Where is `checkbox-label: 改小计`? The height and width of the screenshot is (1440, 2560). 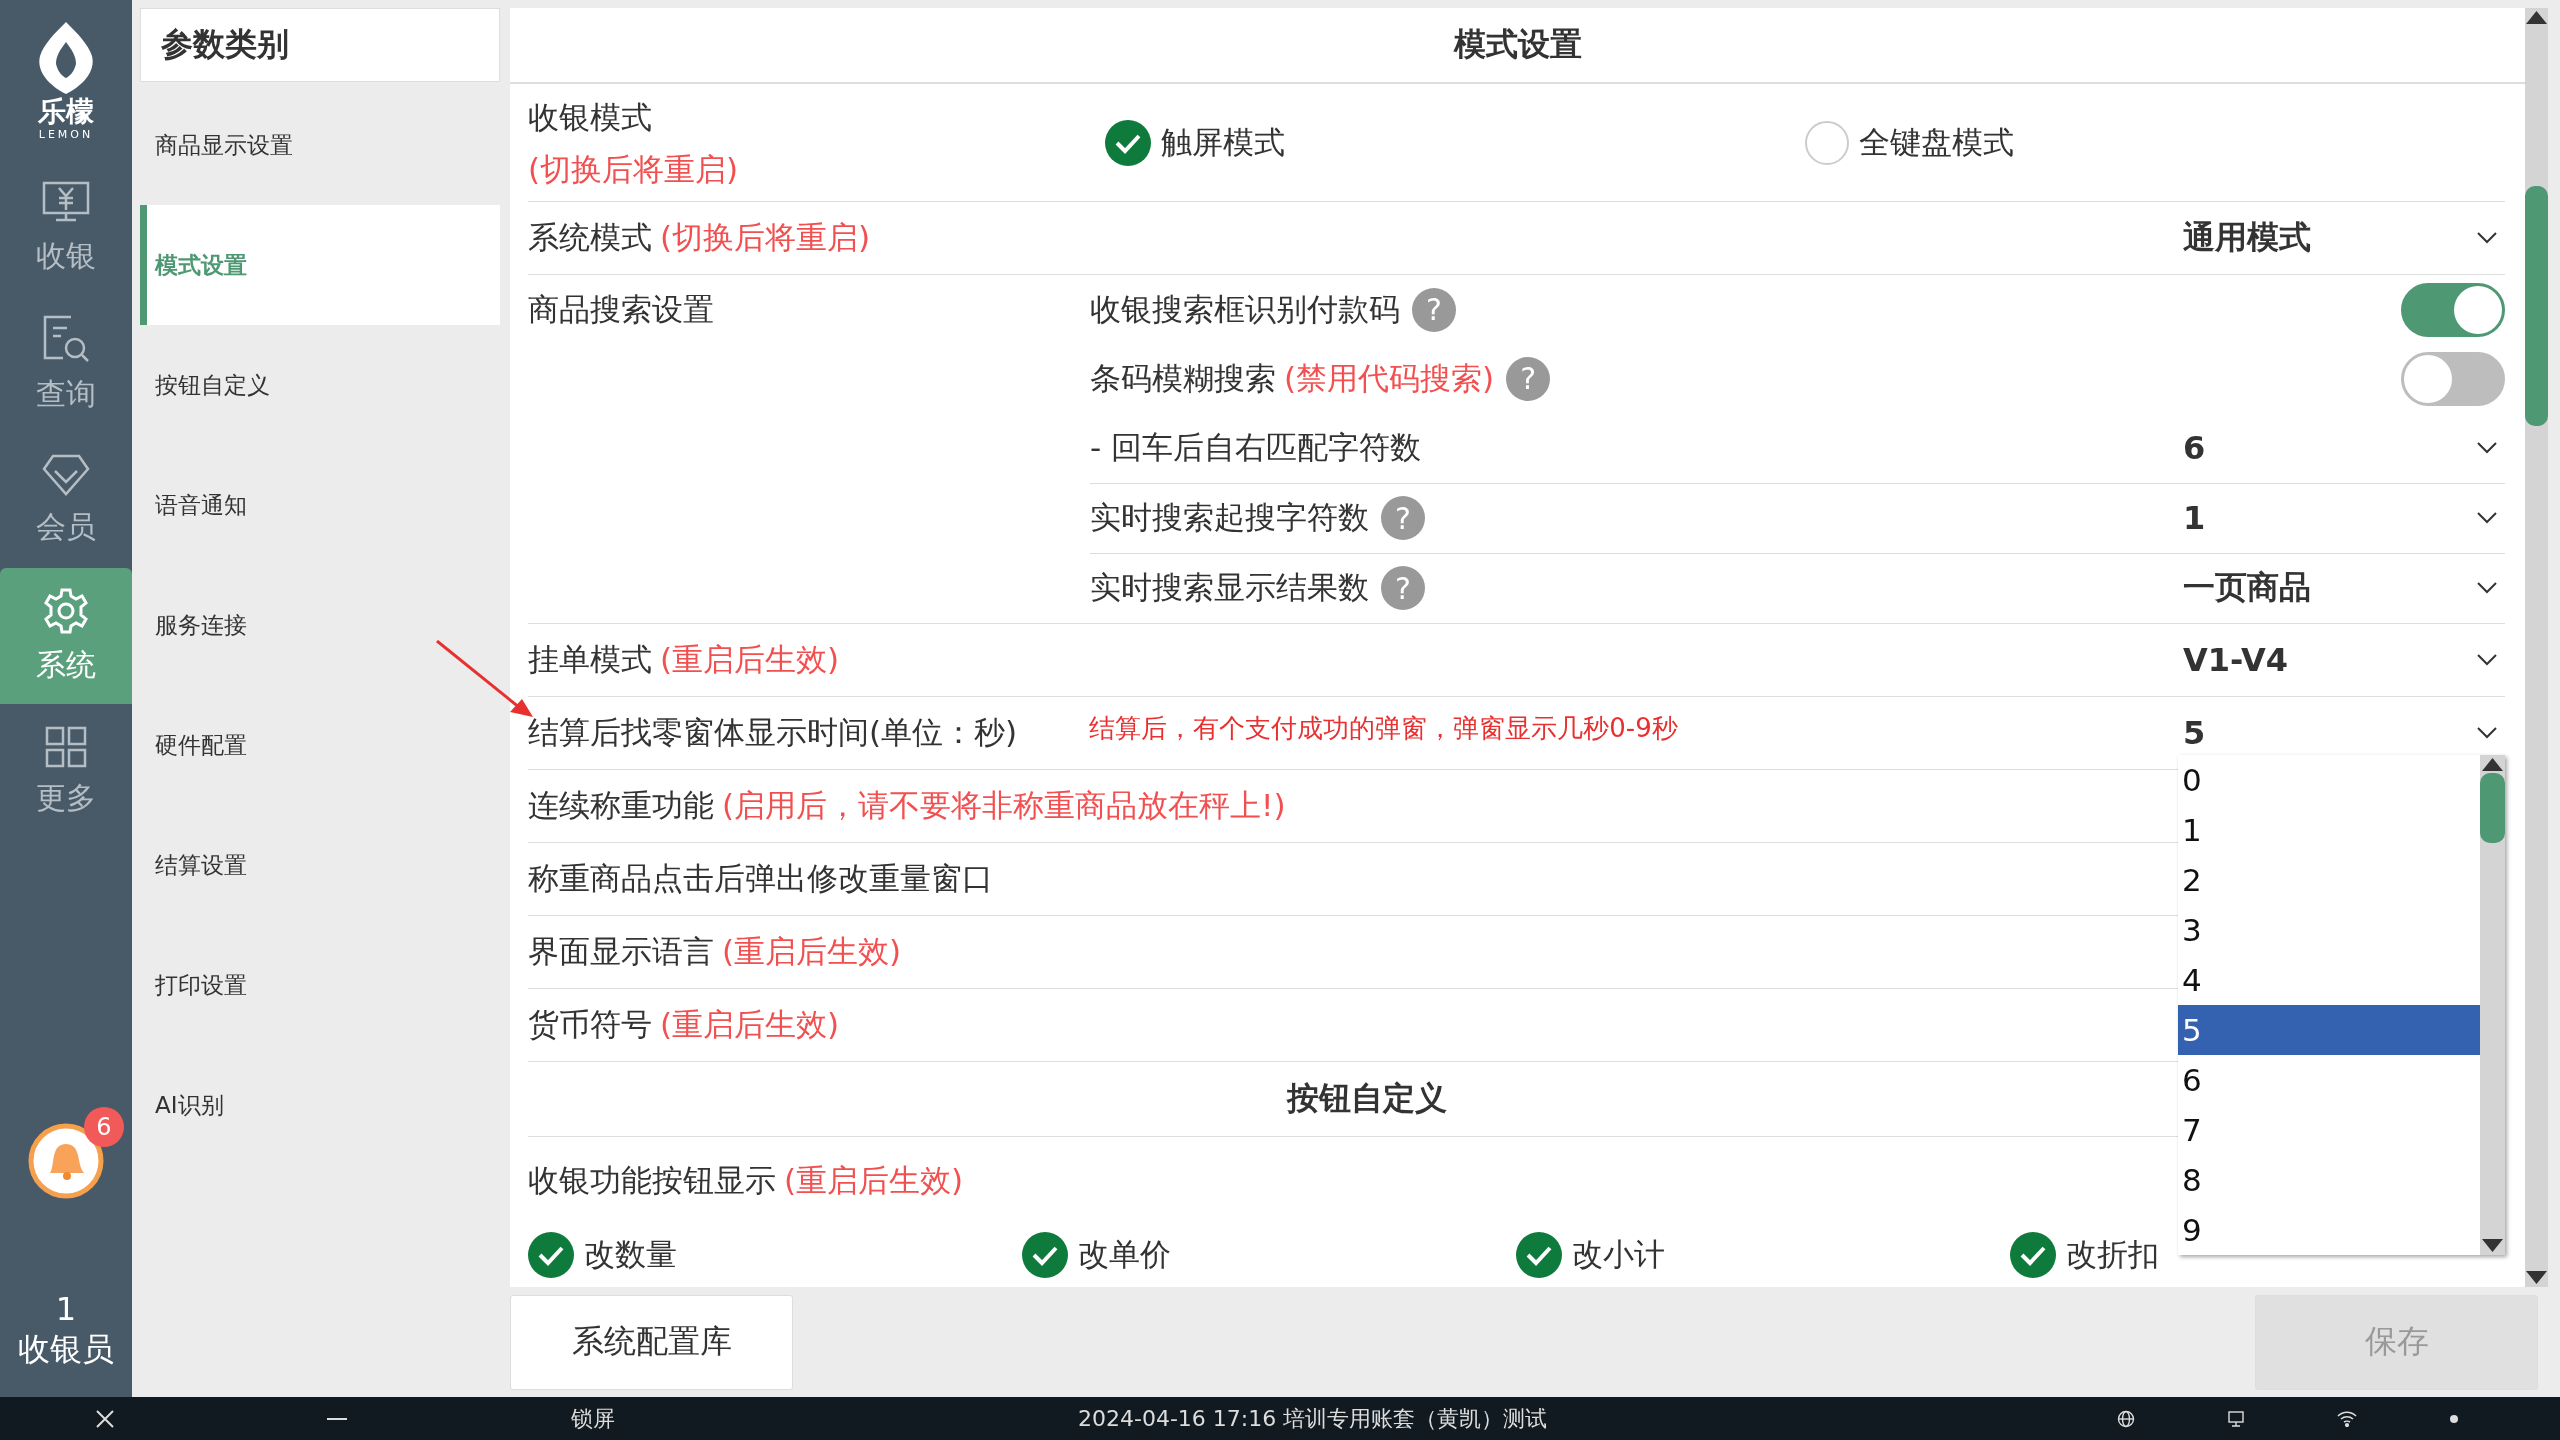 checkbox-label: 改小计 is located at coordinates (1618, 1254).